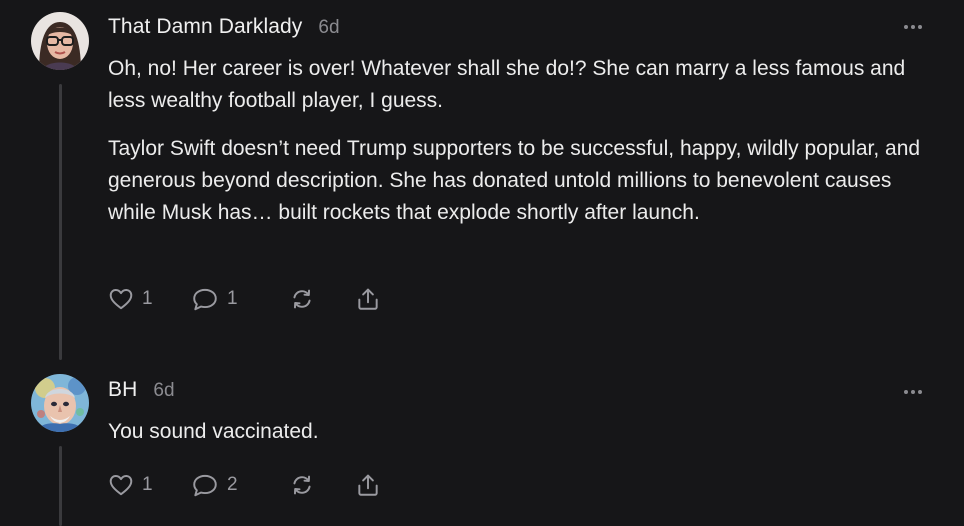 This screenshot has height=526, width=964. I want to click on comment-header: That Damn Darklady 6d, so click(224, 27).